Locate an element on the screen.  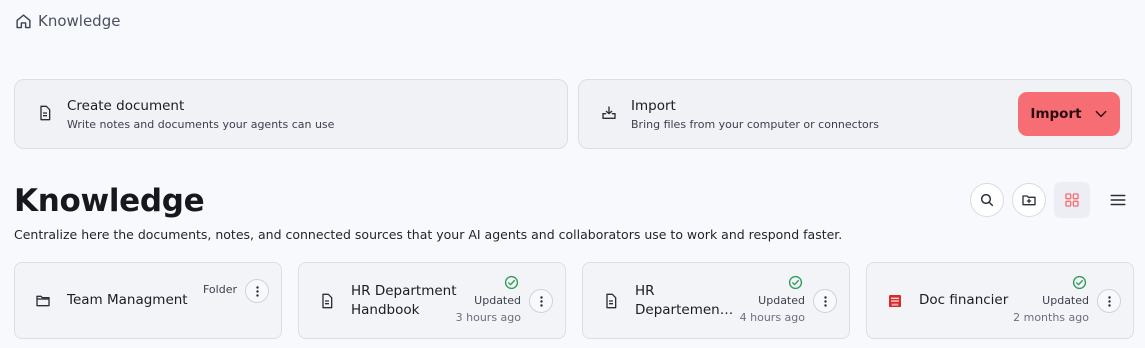
breadcrumb-label: Knowledge is located at coordinates (79, 21).